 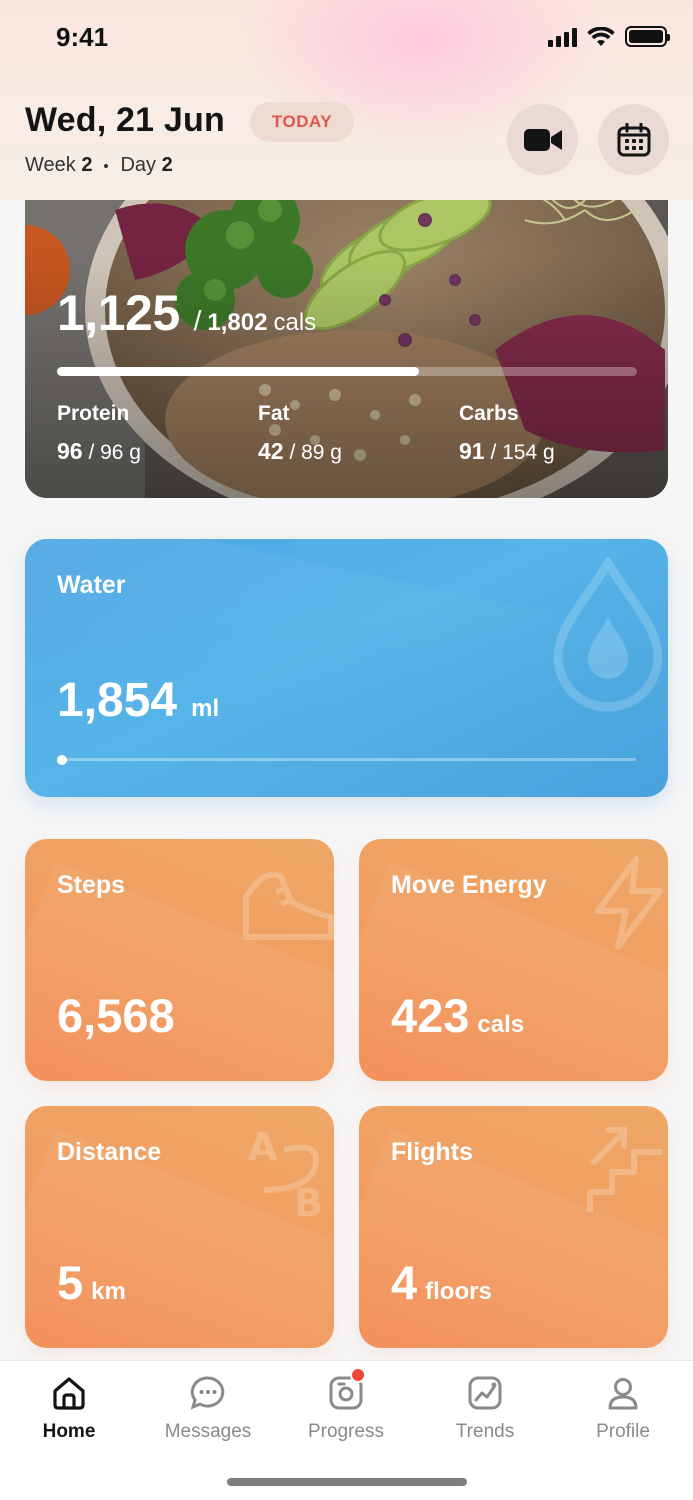 I want to click on day-indicator: Day 2, so click(x=146, y=165).